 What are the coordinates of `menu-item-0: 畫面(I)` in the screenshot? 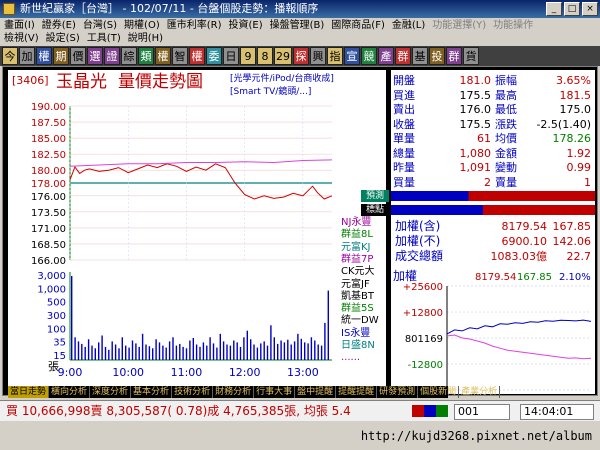 It's located at (19, 25).